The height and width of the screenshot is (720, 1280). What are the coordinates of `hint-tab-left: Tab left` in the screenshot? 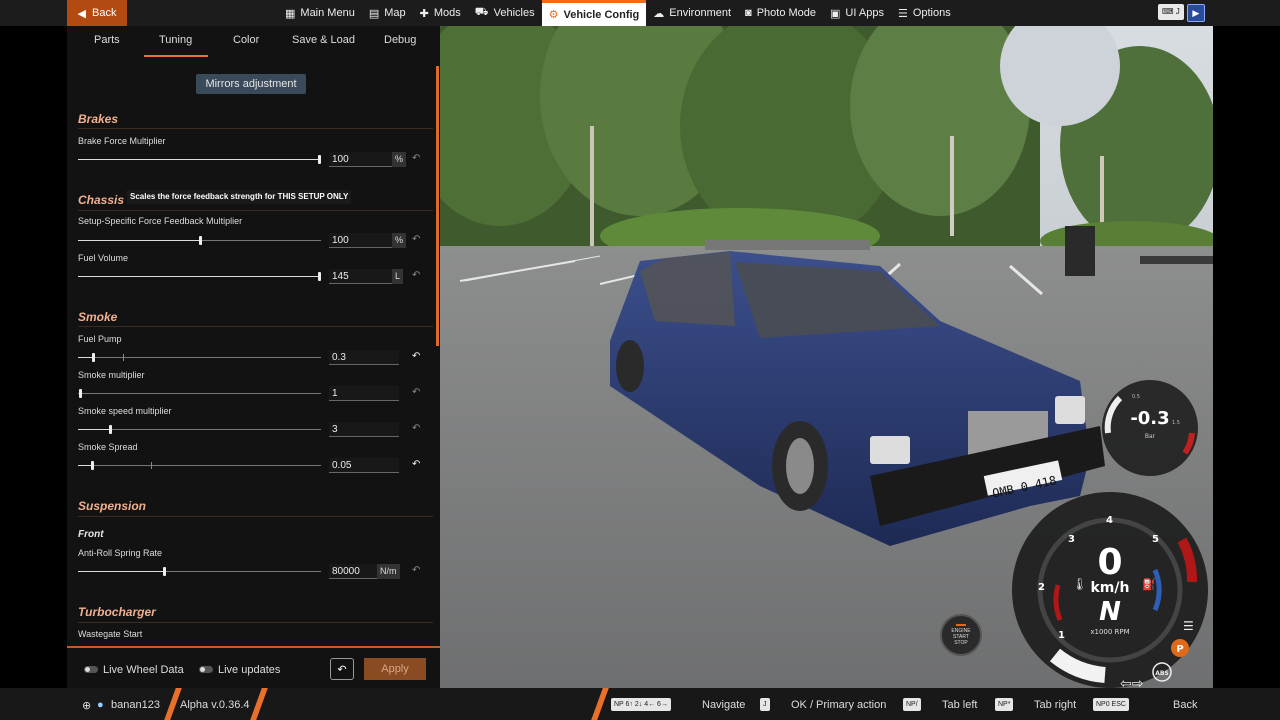 It's located at (960, 705).